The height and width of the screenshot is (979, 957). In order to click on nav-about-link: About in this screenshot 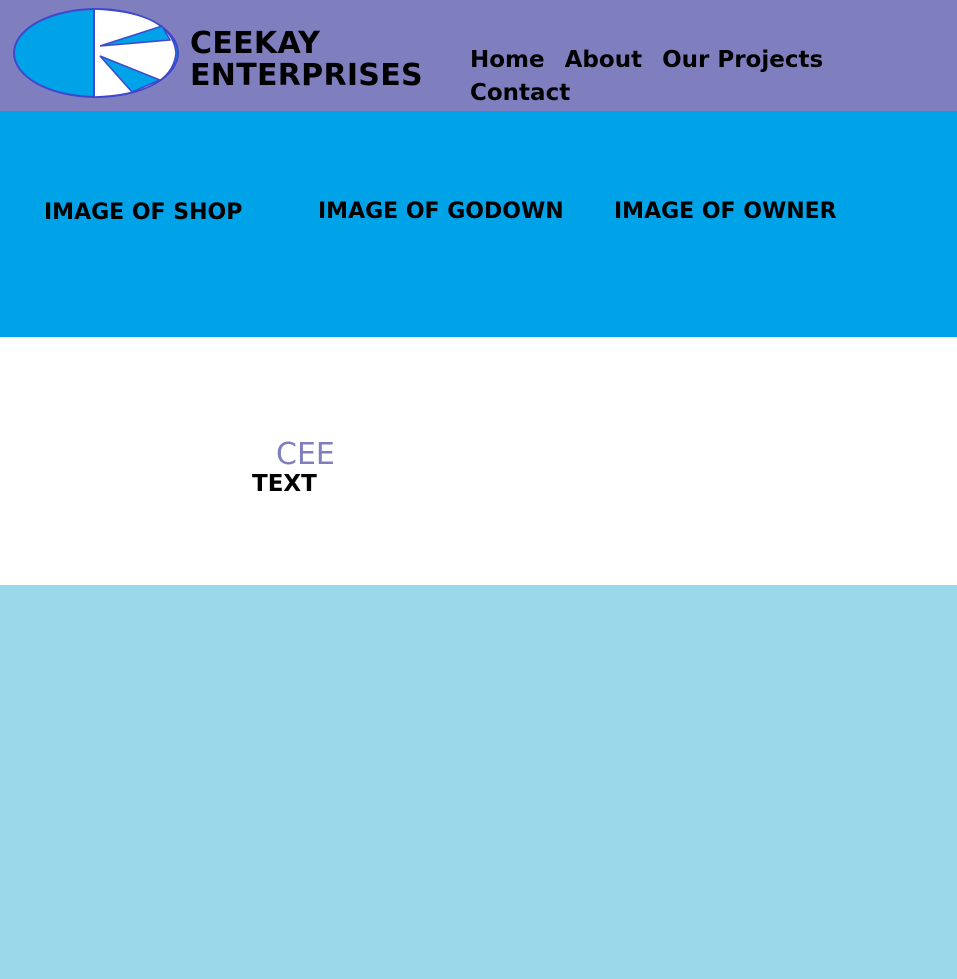, I will do `click(603, 60)`.